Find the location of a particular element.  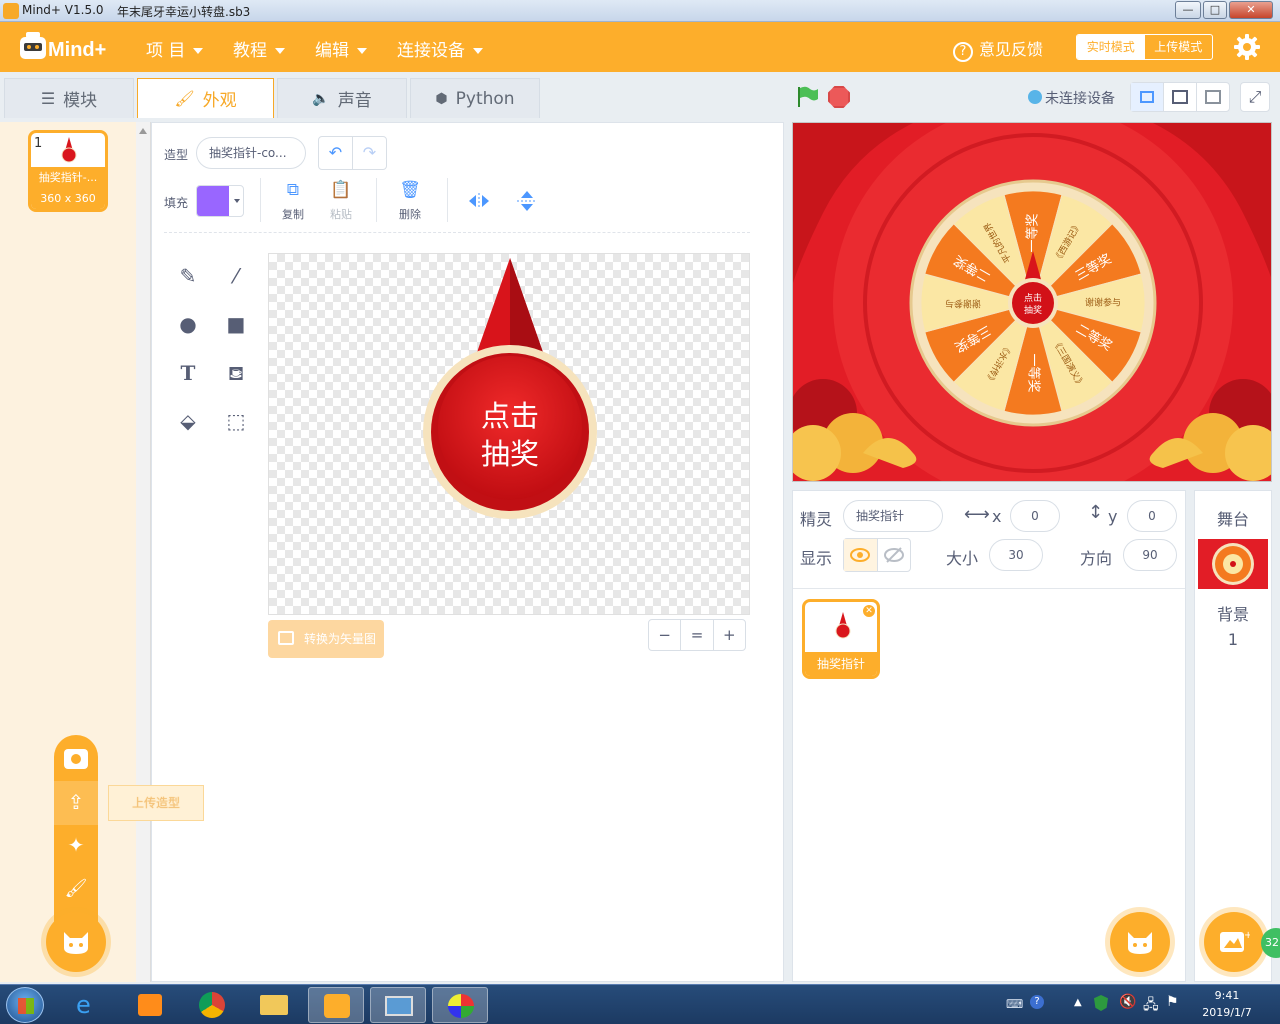

x-label: x is located at coordinates (997, 516).